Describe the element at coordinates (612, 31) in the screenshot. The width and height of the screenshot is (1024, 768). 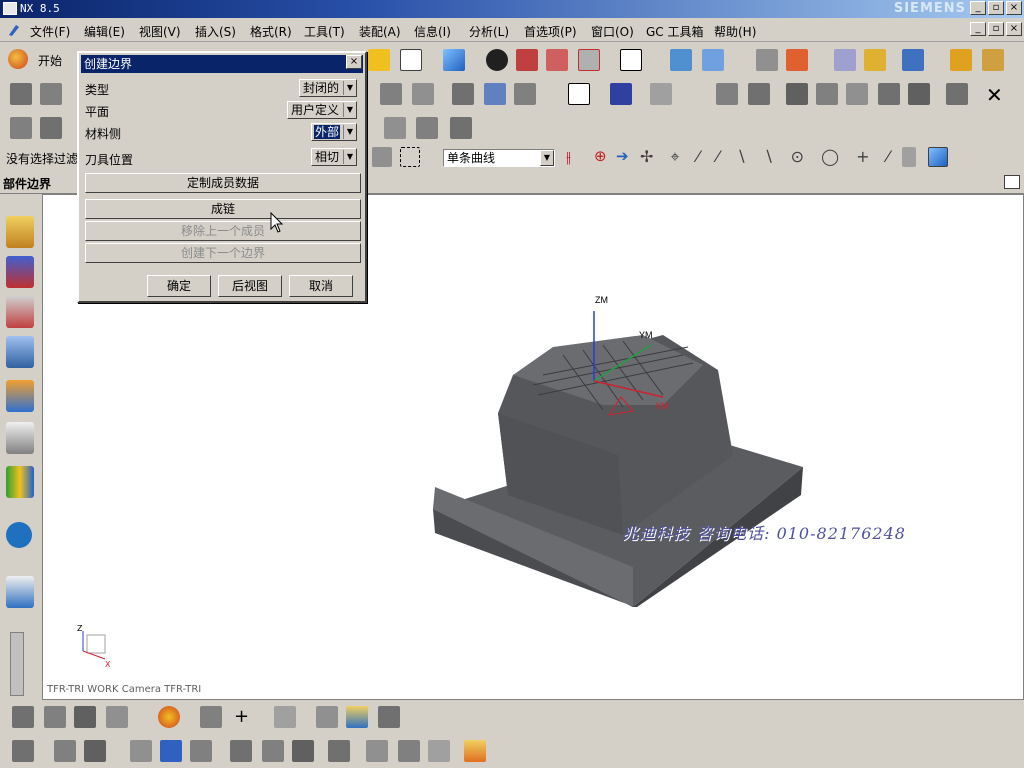
I see `menu-window: 窗口(O)` at that location.